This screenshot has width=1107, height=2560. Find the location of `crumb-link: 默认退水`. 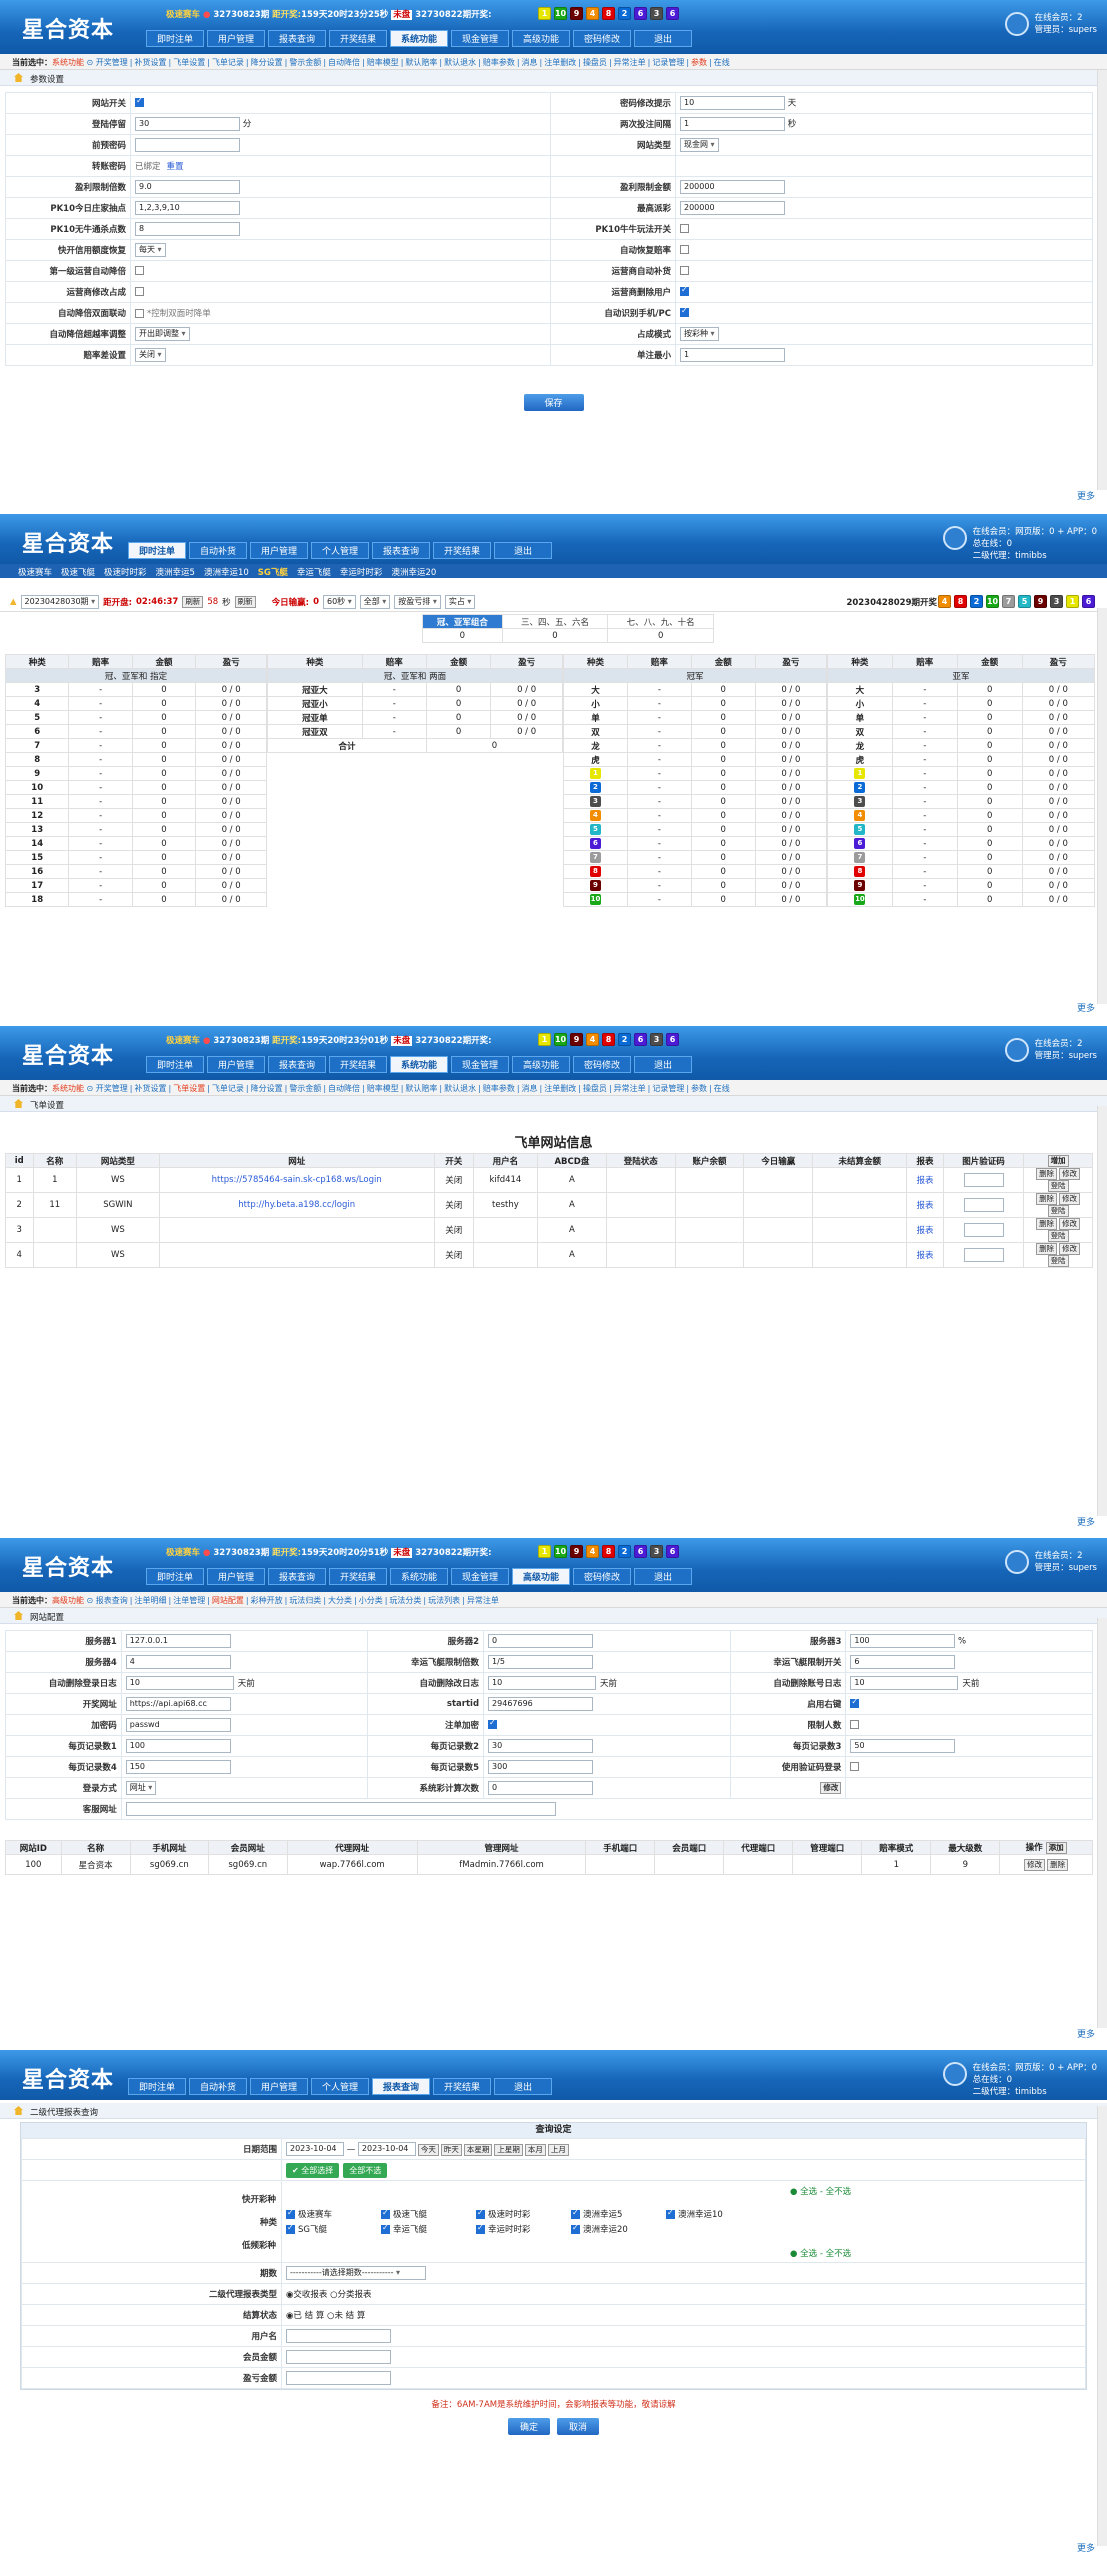

crumb-link: 默认退水 is located at coordinates (460, 62).